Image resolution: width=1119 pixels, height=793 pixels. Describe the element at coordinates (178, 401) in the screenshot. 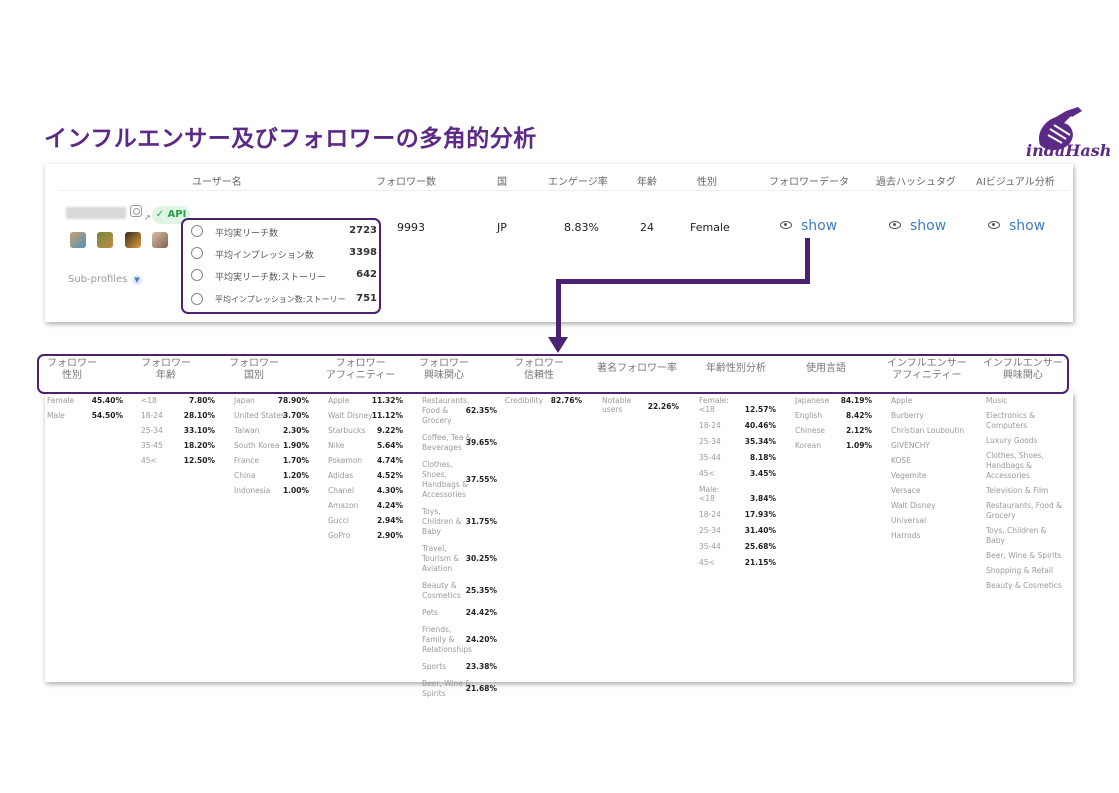

I see `list-item: <18 7.80%` at that location.